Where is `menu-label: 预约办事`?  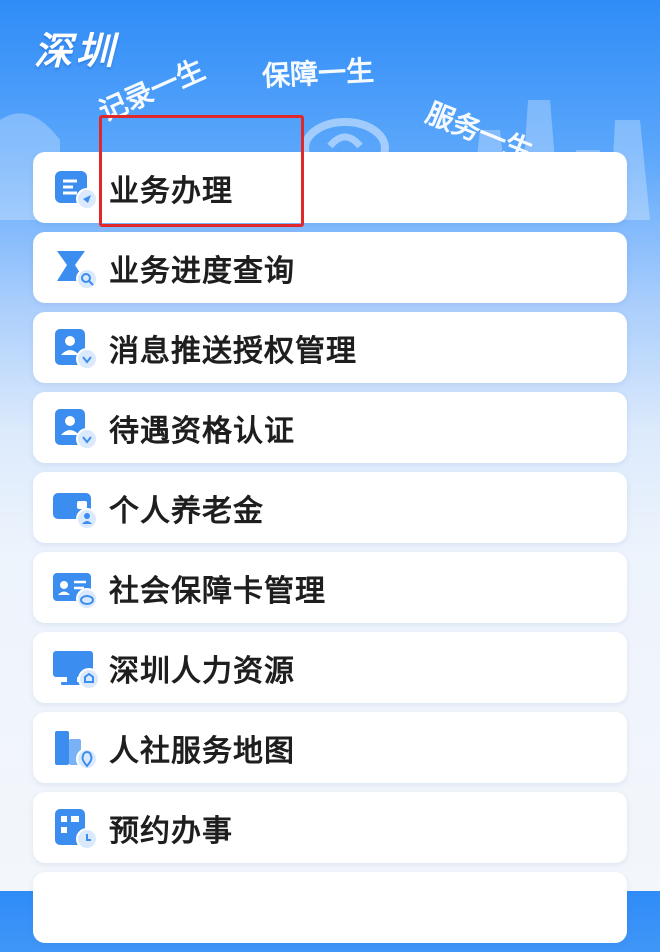
menu-label: 预约办事 is located at coordinates (171, 831).